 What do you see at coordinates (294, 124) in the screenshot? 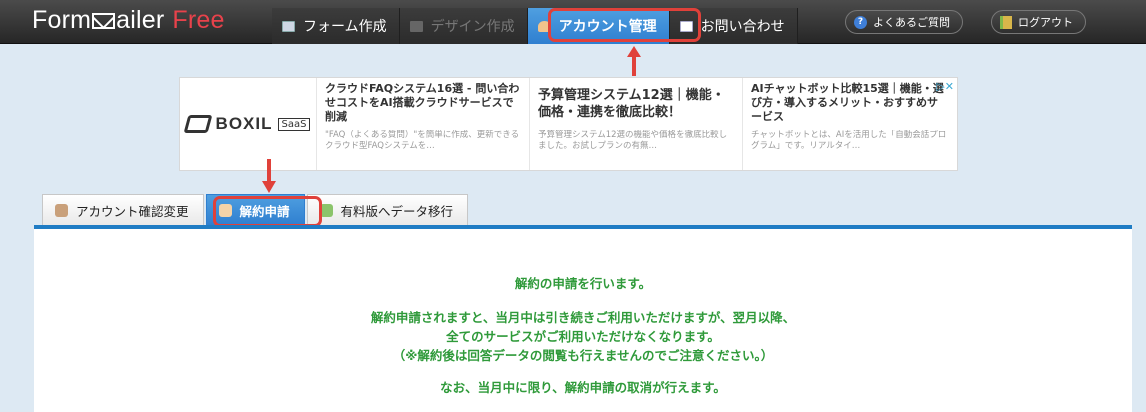
I see `saas-badge: SaaS` at bounding box center [294, 124].